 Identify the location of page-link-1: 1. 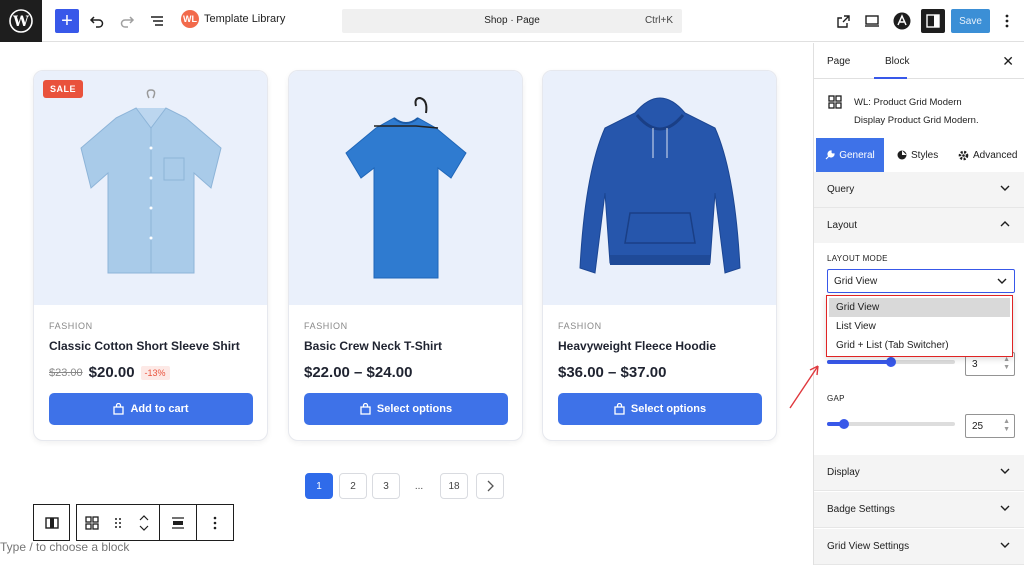
(319, 486).